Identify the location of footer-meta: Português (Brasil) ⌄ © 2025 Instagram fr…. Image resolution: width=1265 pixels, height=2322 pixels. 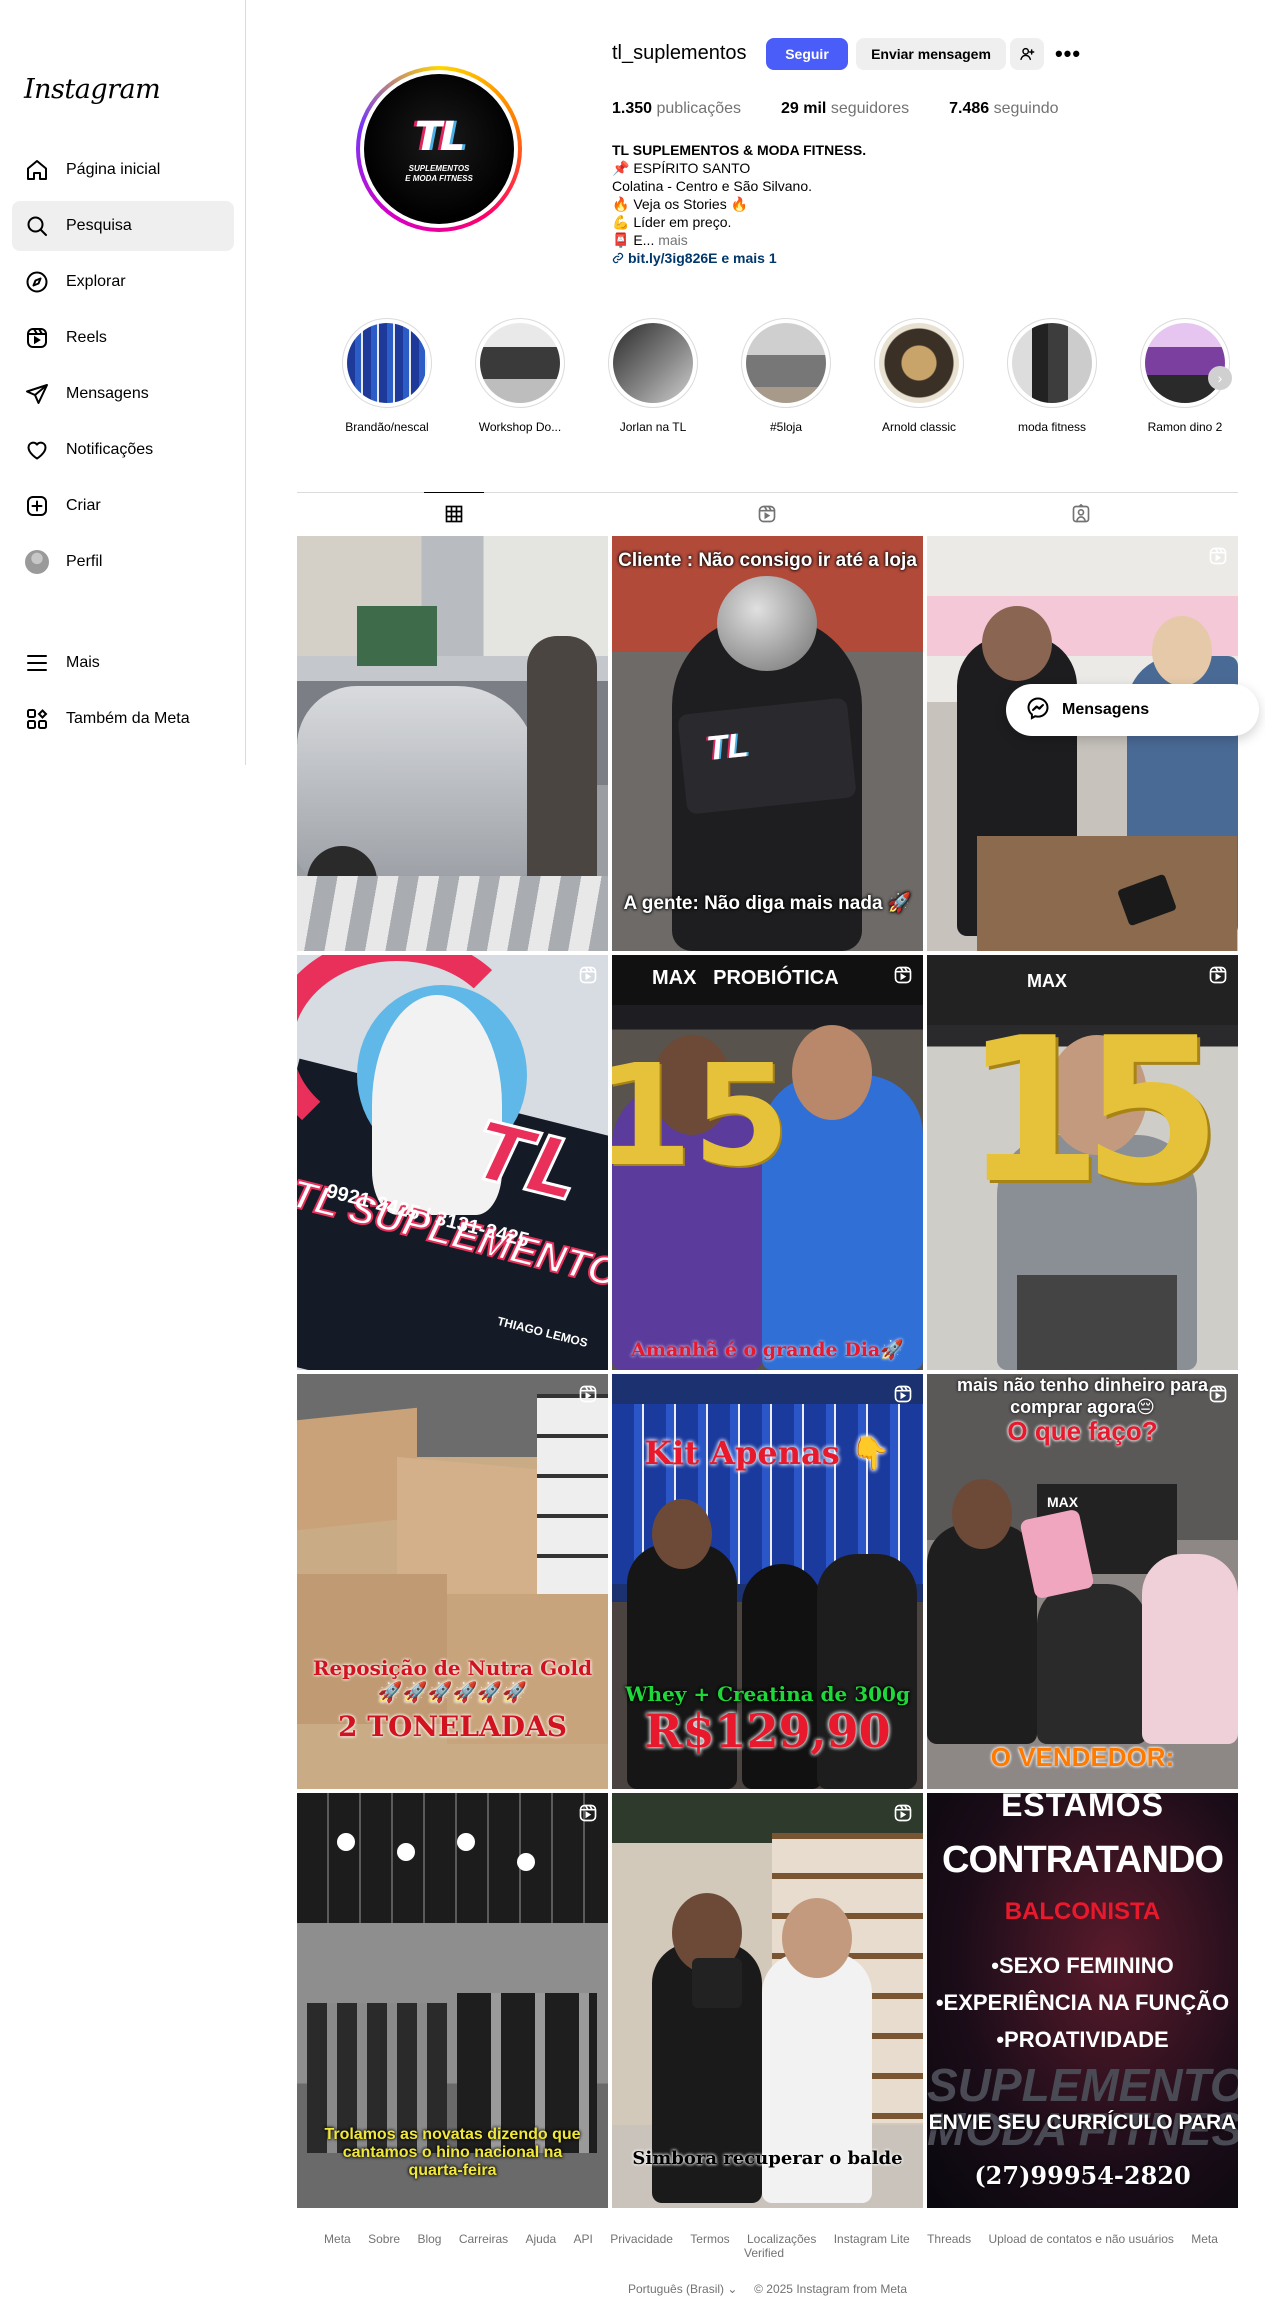
(767, 2289).